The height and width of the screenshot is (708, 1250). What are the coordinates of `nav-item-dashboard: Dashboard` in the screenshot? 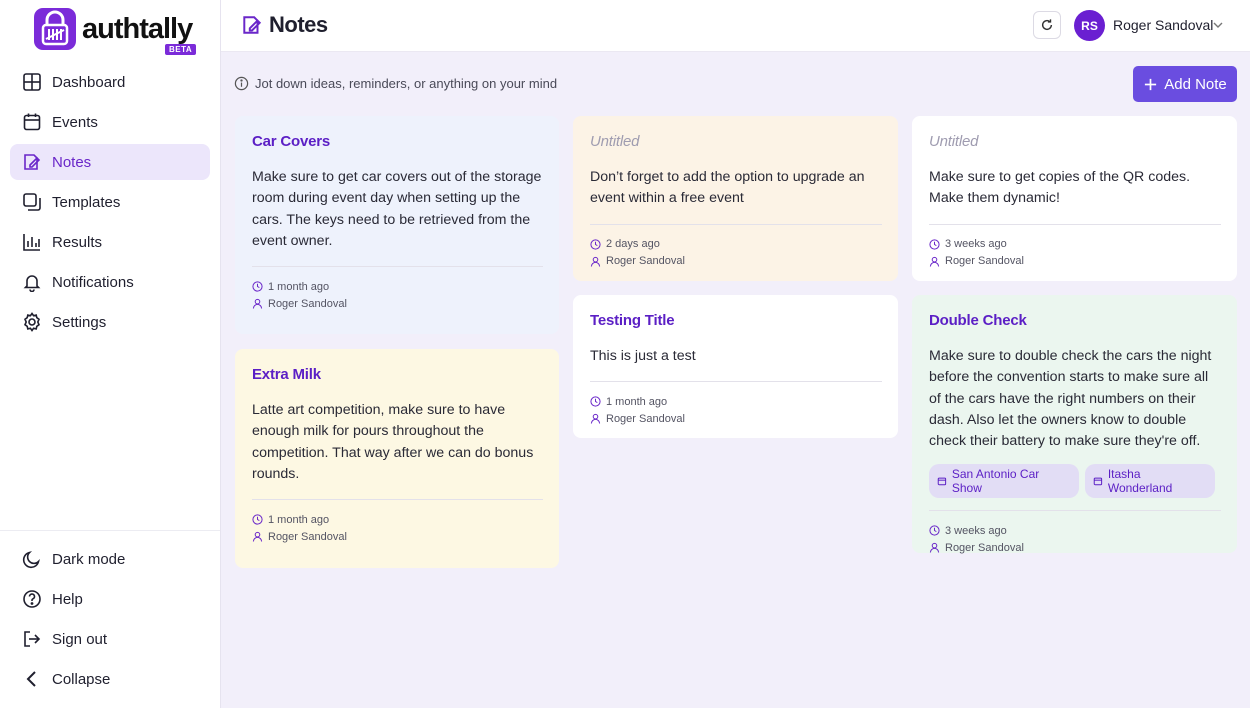 It's located at (110, 82).